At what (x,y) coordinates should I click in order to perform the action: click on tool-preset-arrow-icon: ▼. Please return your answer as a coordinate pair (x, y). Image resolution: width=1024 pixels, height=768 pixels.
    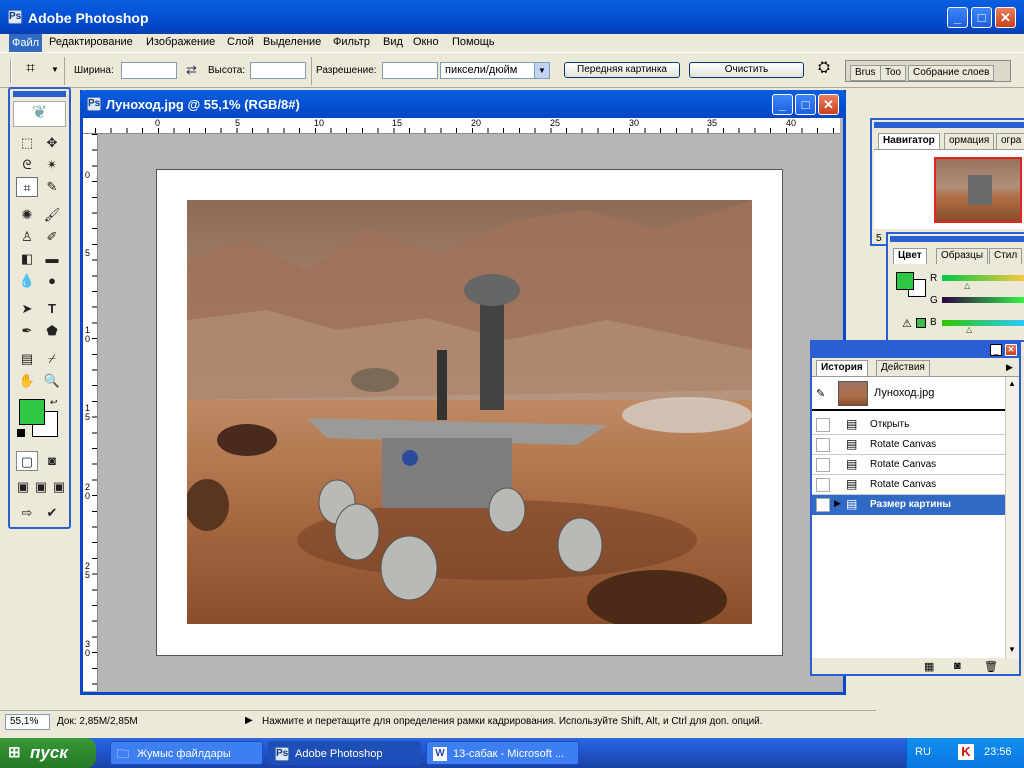
    Looking at the image, I should click on (55, 69).